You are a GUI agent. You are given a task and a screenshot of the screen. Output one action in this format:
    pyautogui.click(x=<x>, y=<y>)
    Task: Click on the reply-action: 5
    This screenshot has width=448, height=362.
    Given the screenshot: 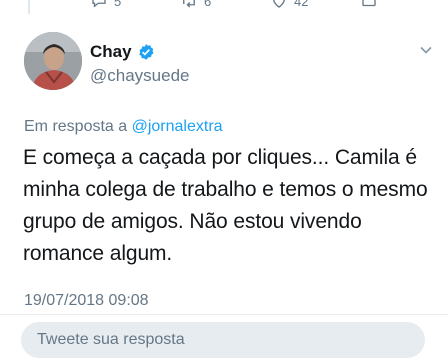 What is the action you would take?
    pyautogui.click(x=105, y=5)
    